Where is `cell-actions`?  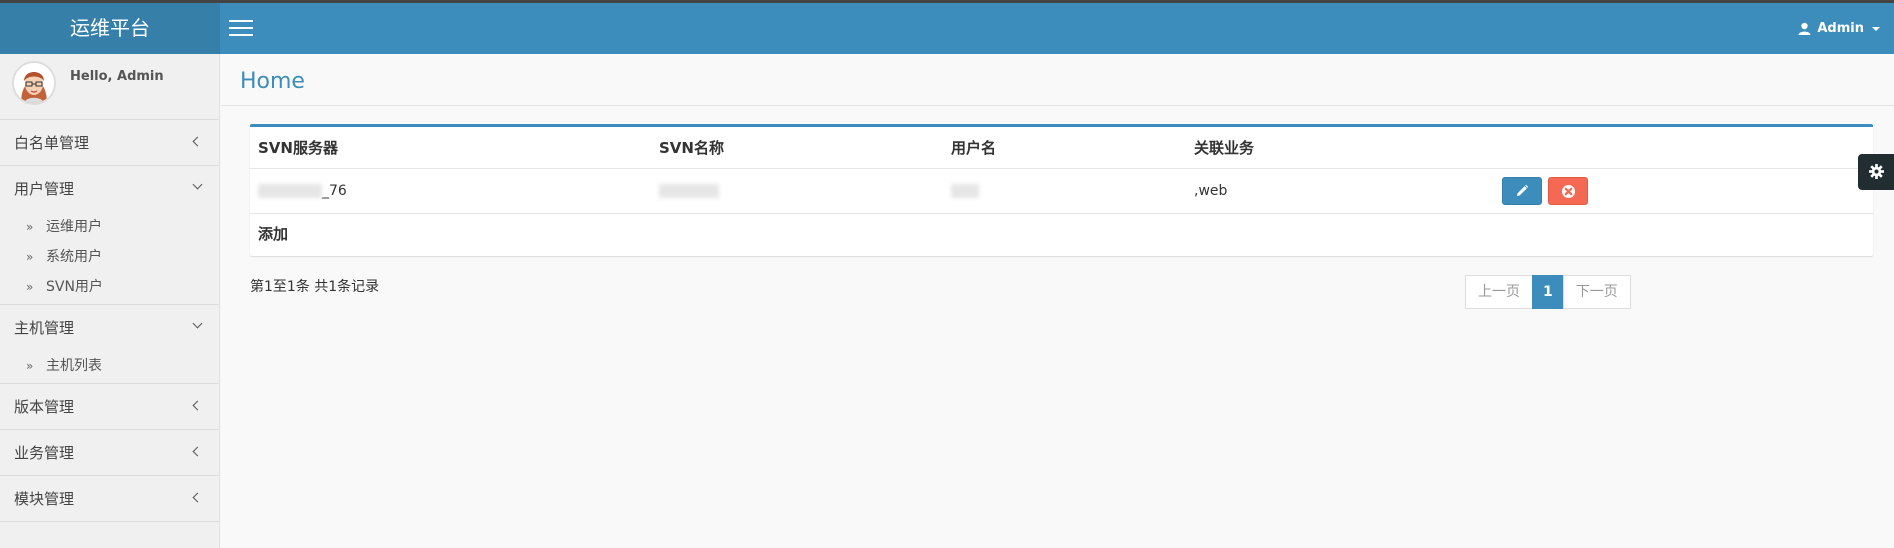
cell-actions is located at coordinates (1683, 191).